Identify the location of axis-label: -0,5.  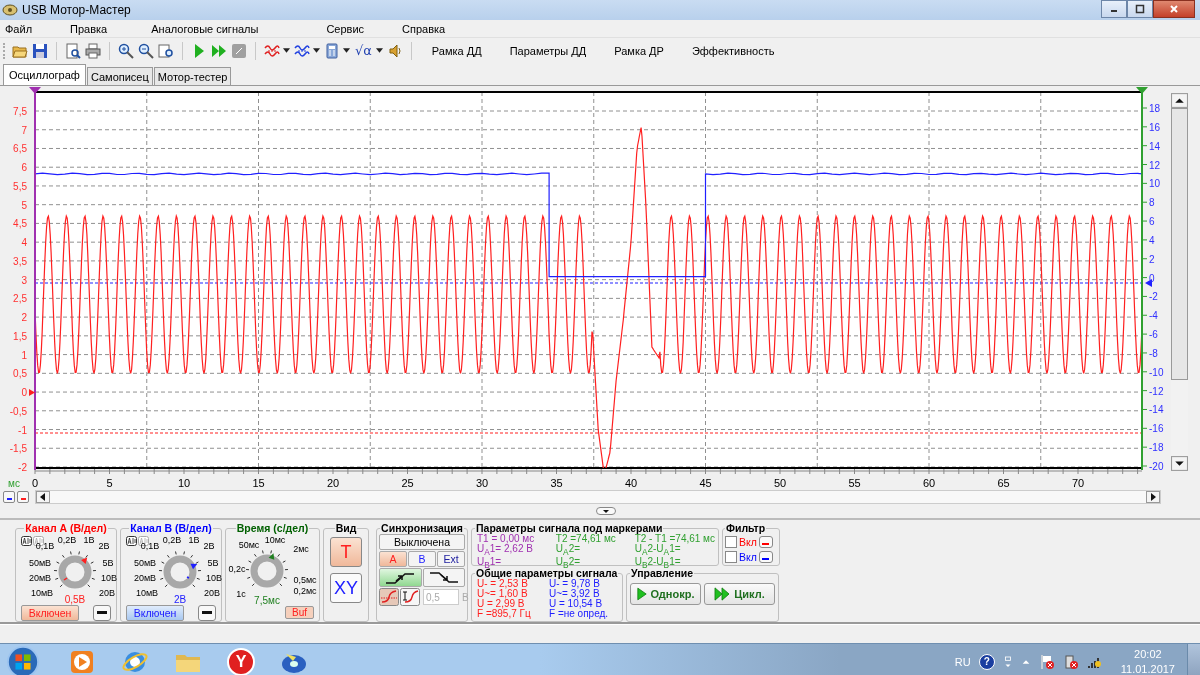
(18, 411).